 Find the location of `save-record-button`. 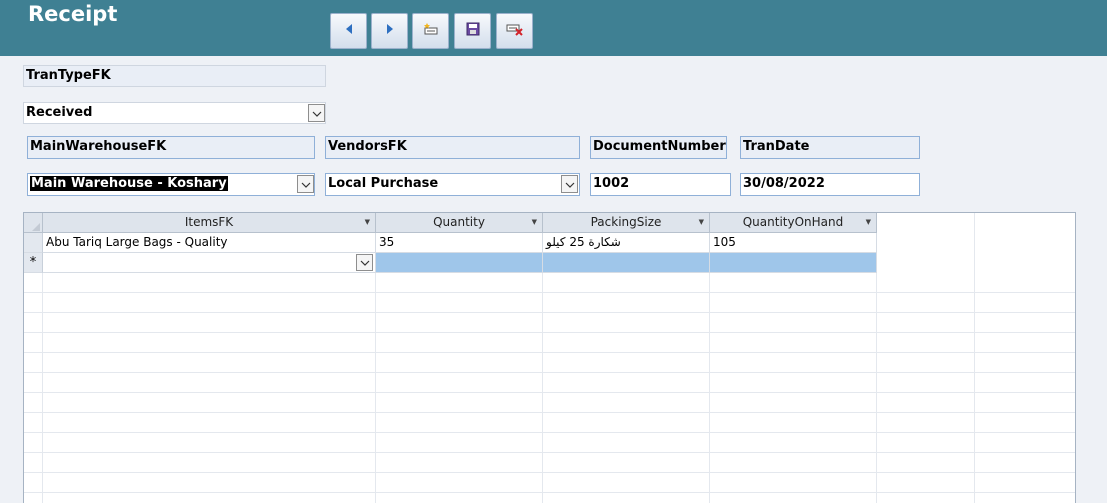

save-record-button is located at coordinates (472, 31).